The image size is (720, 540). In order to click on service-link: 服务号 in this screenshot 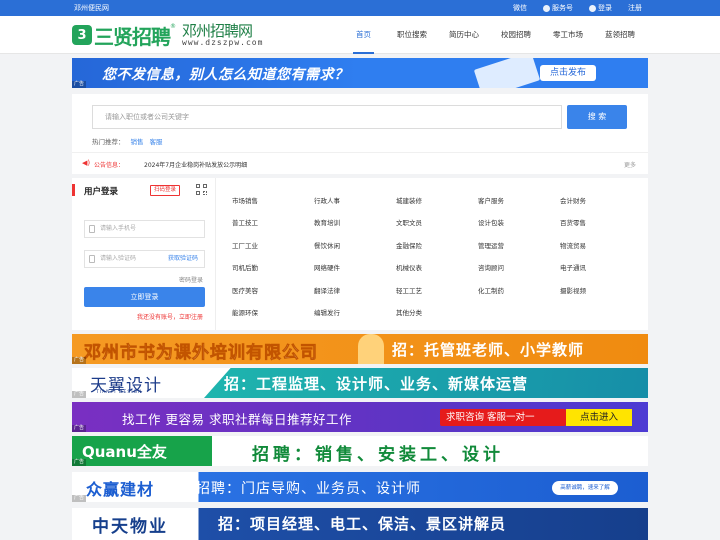, I will do `click(558, 8)`.